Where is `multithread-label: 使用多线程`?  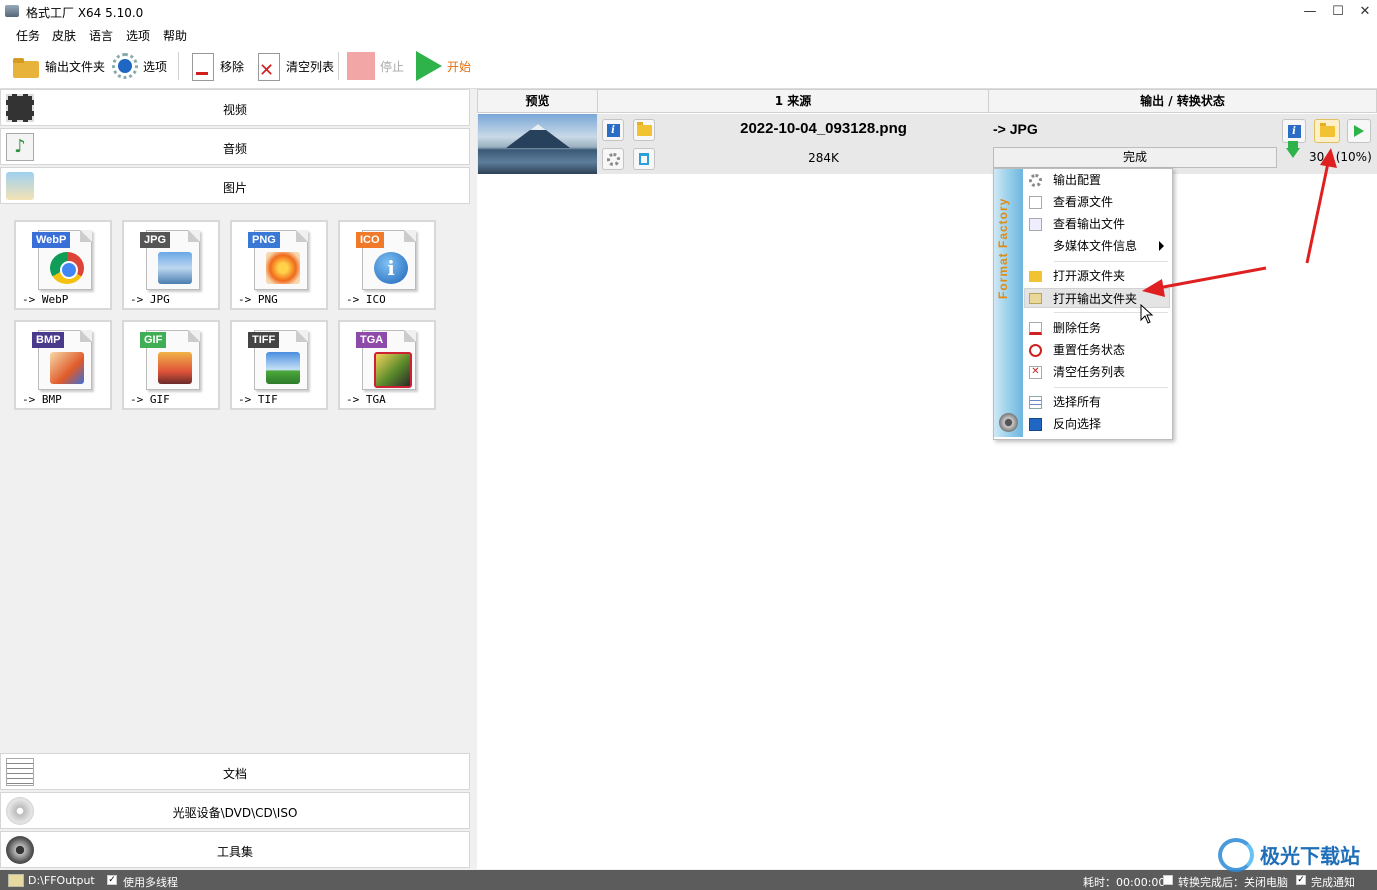
multithread-label: 使用多线程 is located at coordinates (150, 882).